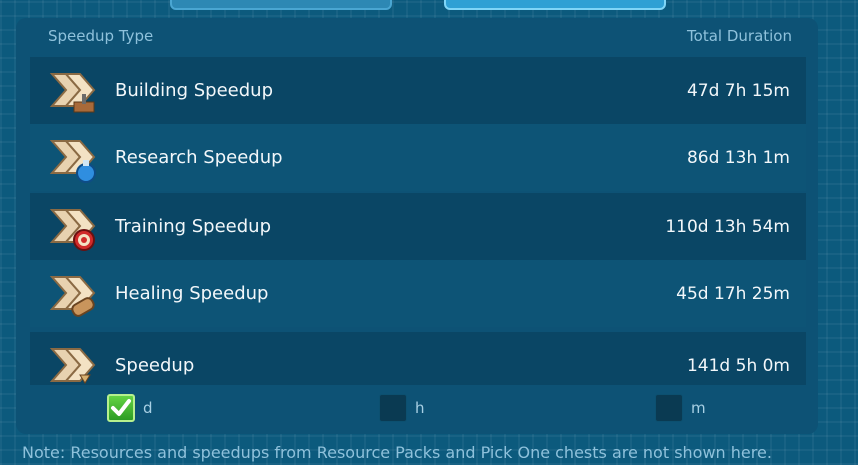 The height and width of the screenshot is (465, 858). I want to click on filter-label-days: d, so click(148, 408).